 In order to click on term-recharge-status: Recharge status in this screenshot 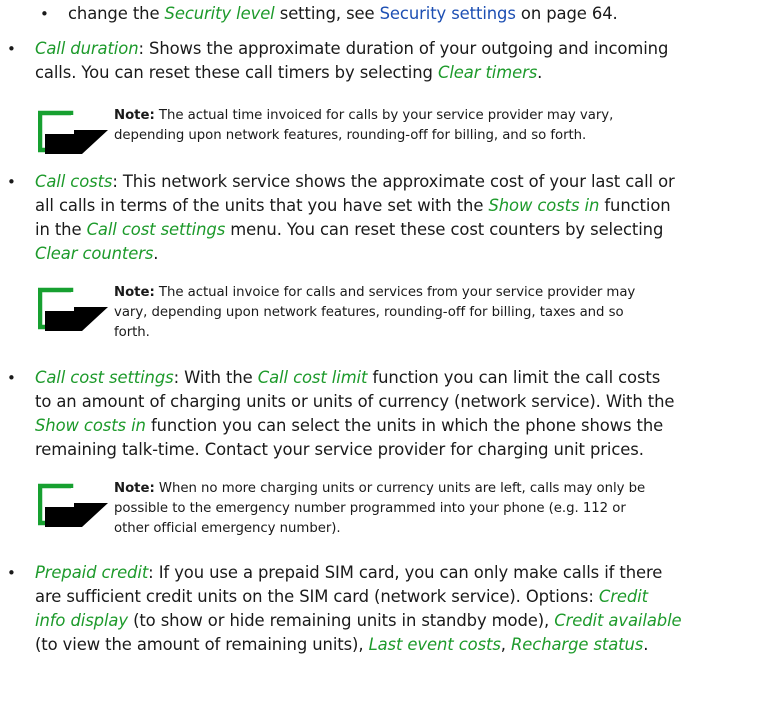, I will do `click(577, 644)`.